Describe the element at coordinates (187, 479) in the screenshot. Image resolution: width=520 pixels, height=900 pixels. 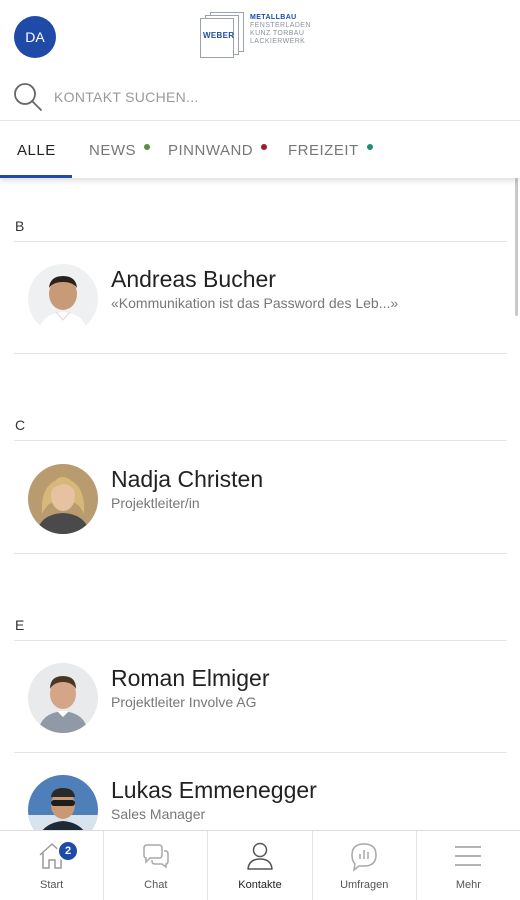
I see `contact-name: Nadja Christen` at that location.